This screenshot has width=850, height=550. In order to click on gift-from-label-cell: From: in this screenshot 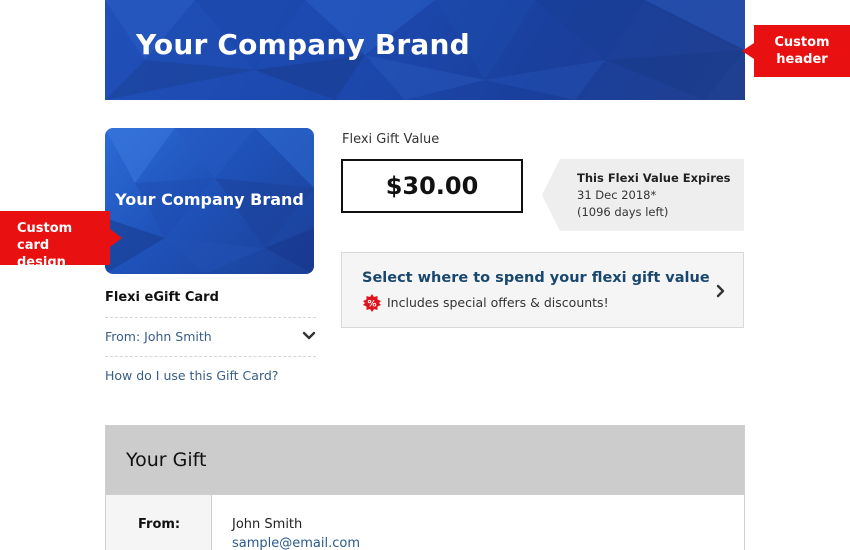, I will do `click(159, 522)`.